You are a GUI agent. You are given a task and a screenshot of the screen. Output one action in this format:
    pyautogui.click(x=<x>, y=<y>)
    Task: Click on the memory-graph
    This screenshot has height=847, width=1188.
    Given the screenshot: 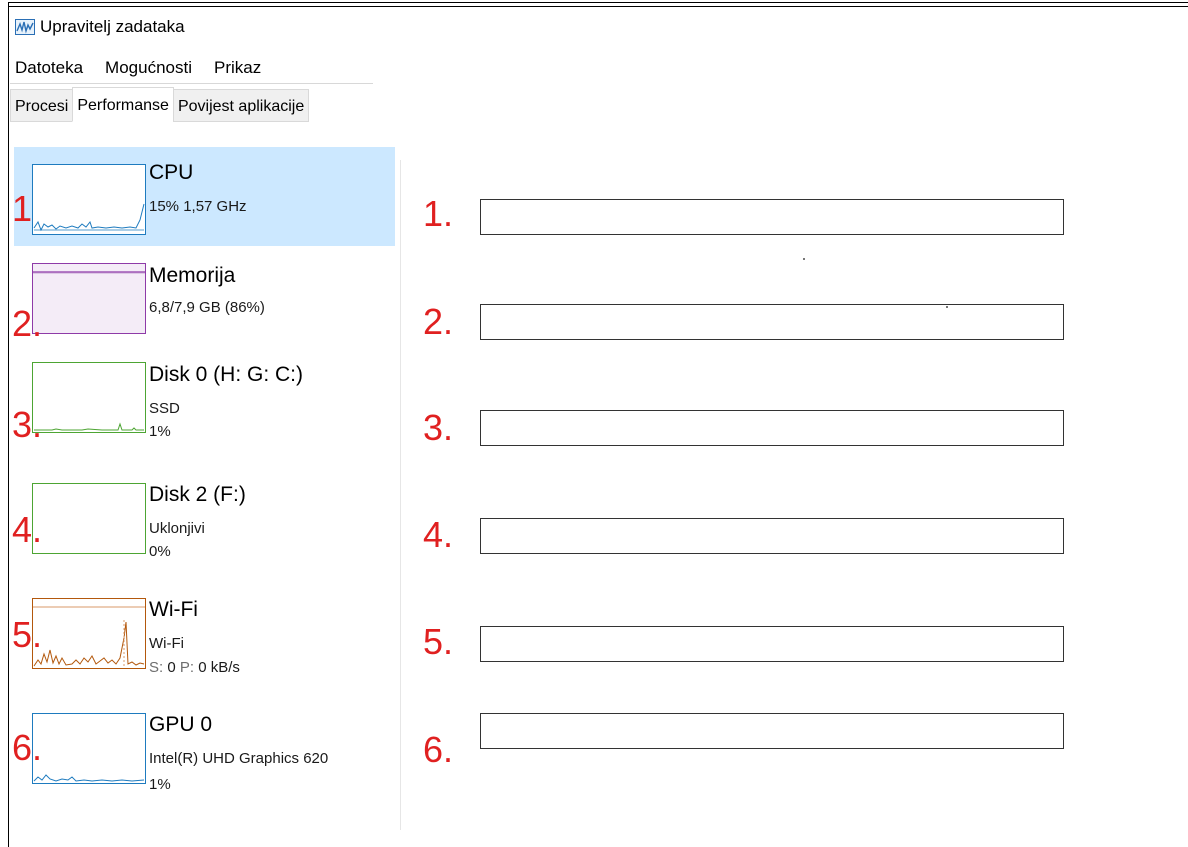 What is the action you would take?
    pyautogui.click(x=89, y=298)
    